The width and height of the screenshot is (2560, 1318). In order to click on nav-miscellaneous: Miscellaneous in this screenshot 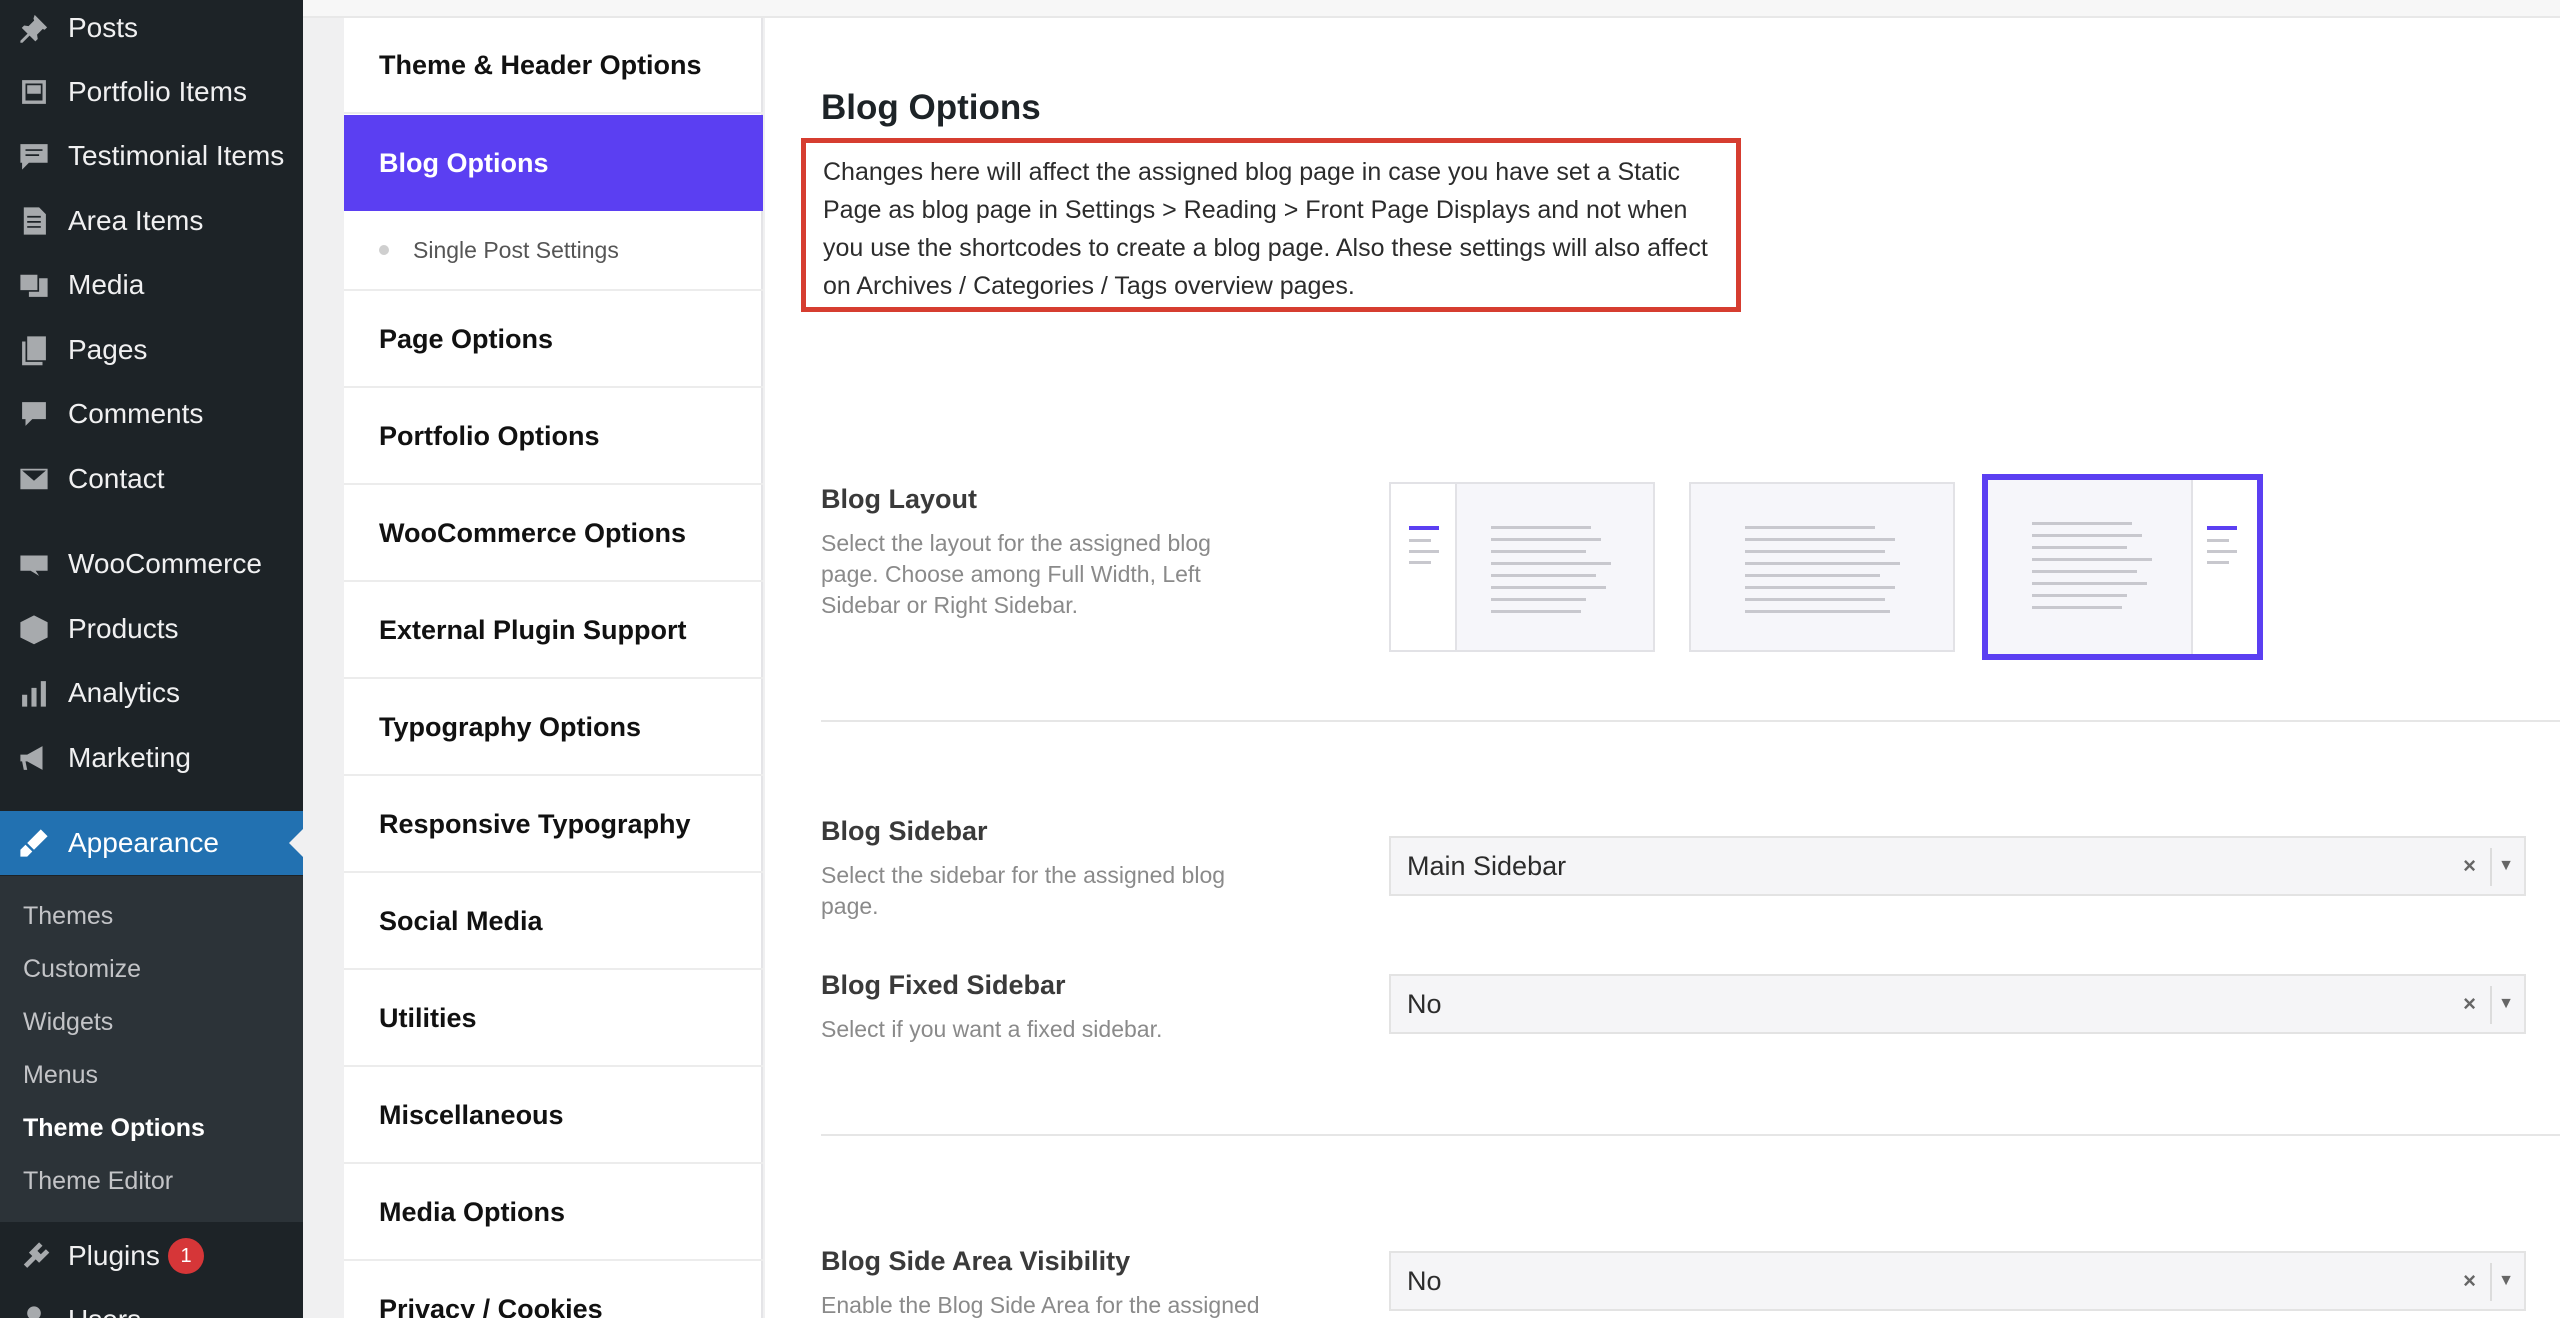, I will do `click(553, 1116)`.